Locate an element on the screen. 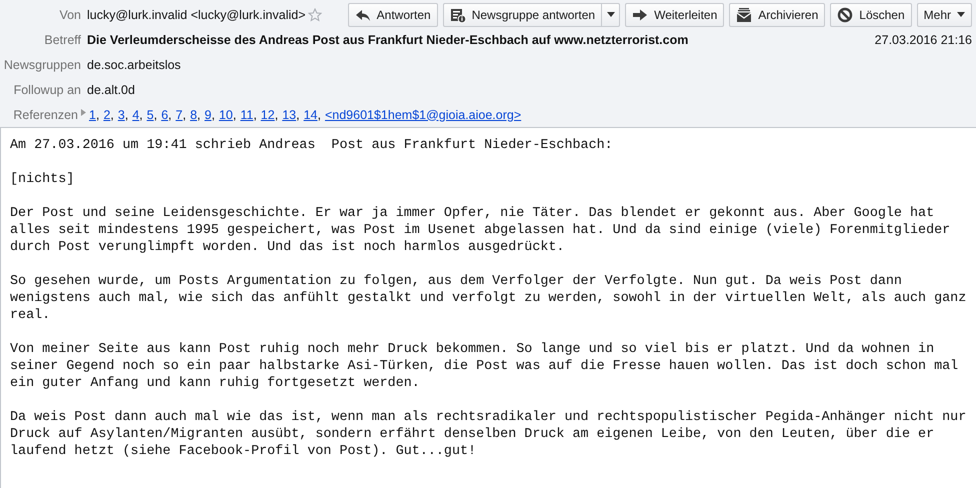 The width and height of the screenshot is (976, 488). field-label: Referenzen is located at coordinates (45, 115).